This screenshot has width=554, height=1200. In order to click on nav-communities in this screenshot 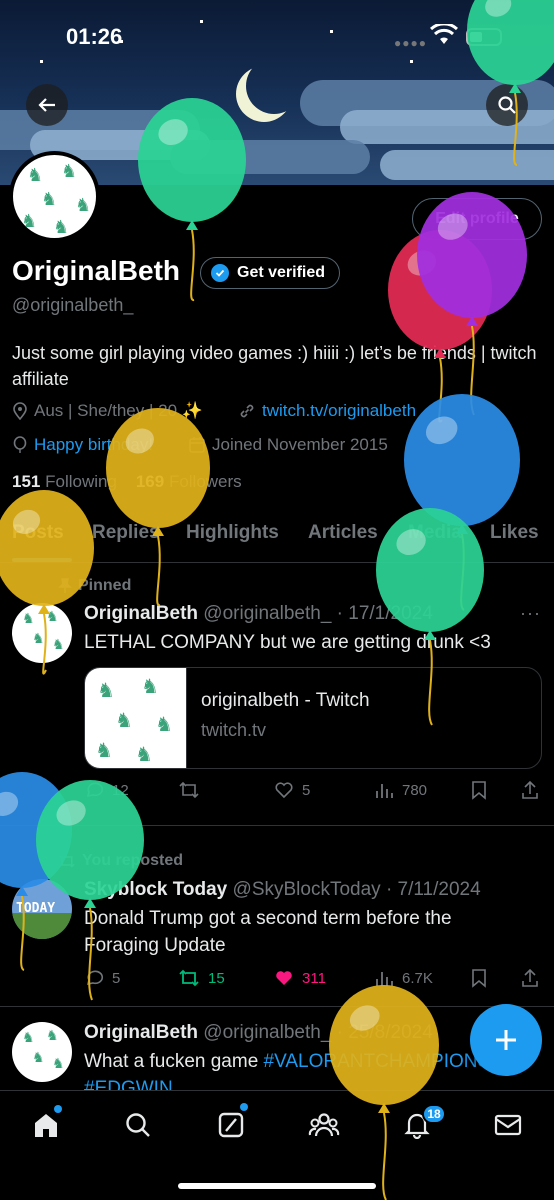, I will do `click(324, 1125)`.